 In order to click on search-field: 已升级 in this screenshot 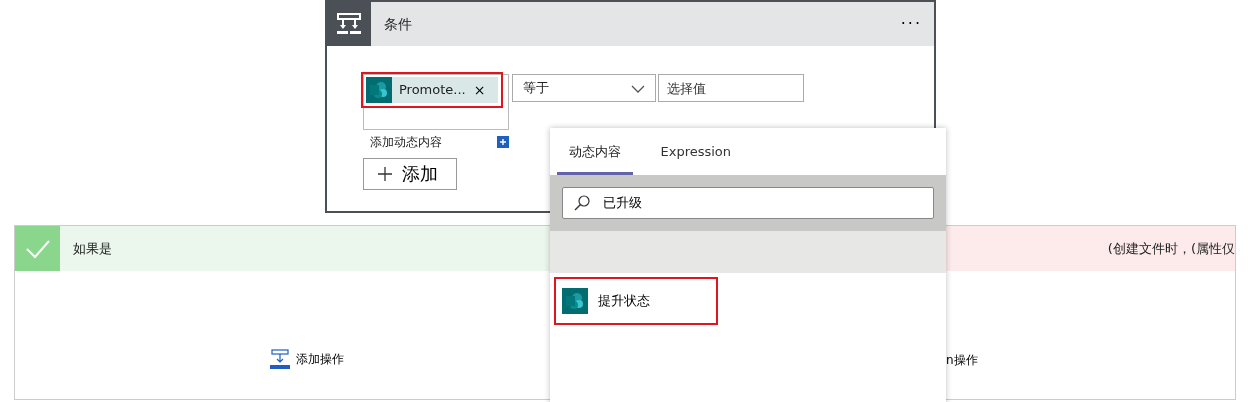, I will do `click(748, 202)`.